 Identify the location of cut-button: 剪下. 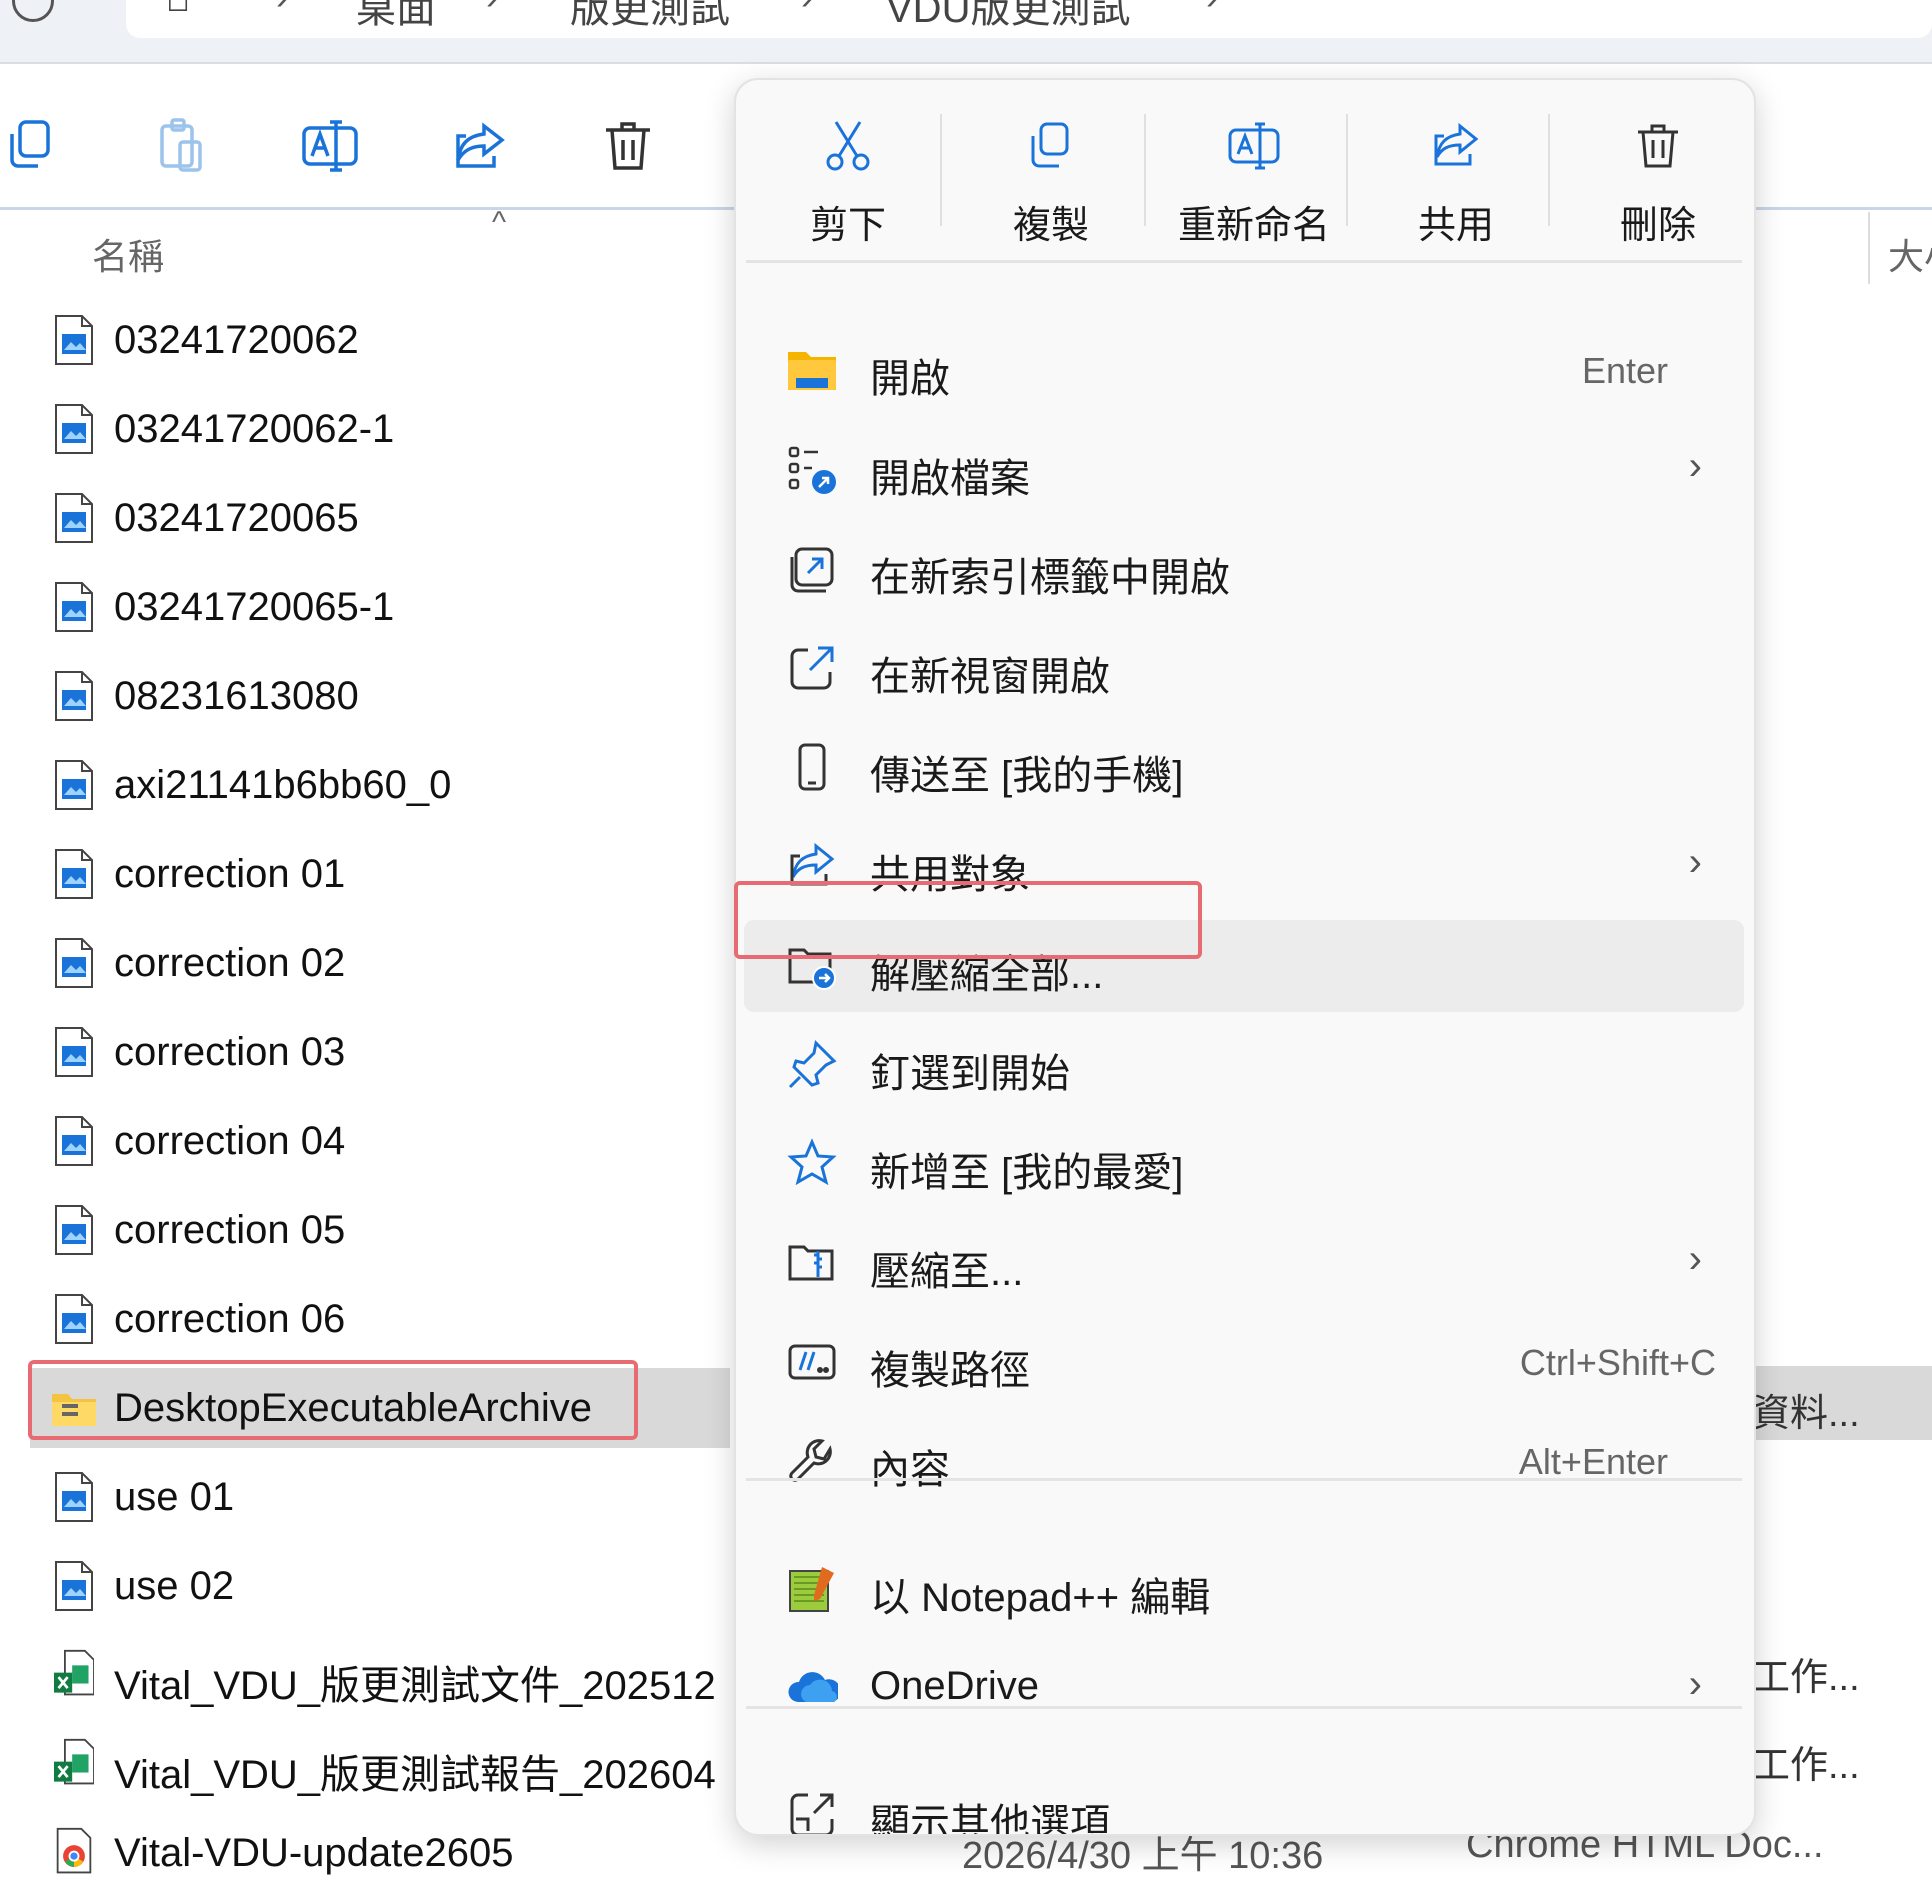
(848, 175).